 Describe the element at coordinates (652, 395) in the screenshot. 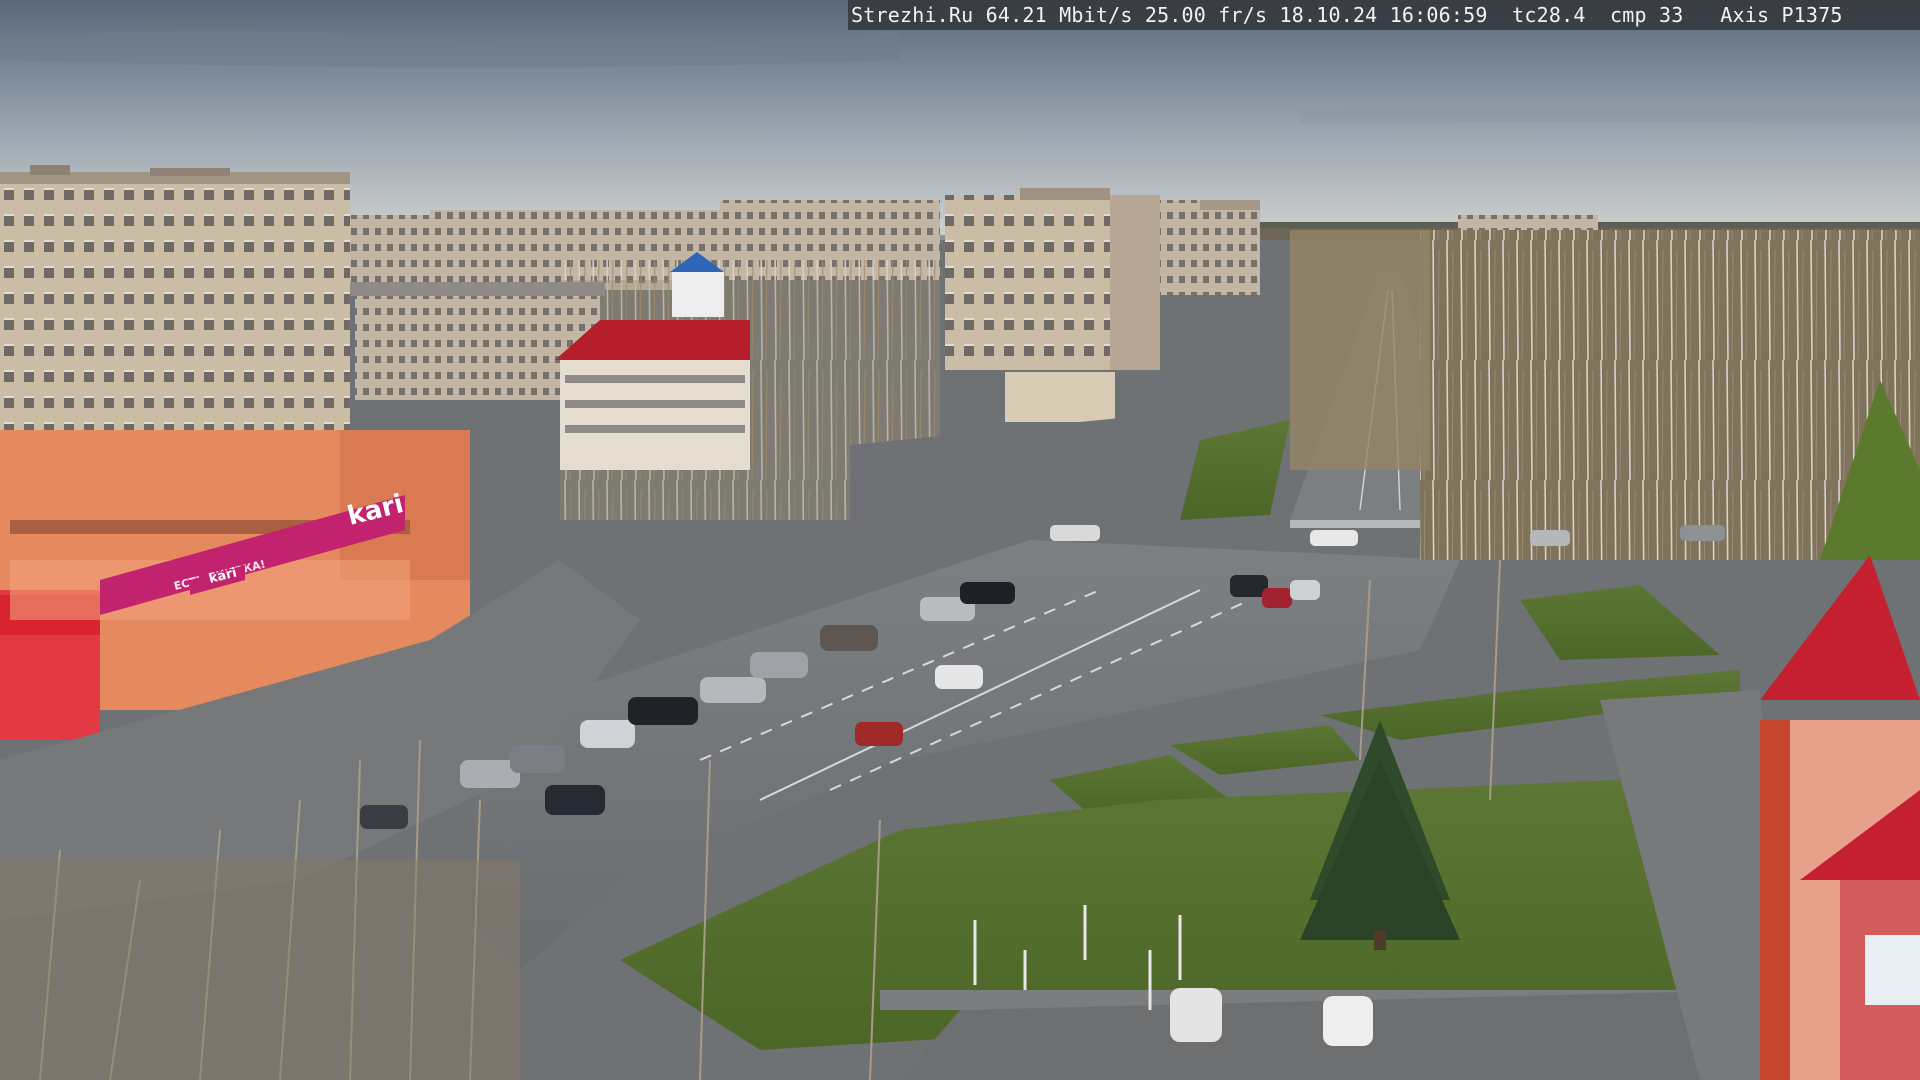

I see `red-roof-building` at that location.